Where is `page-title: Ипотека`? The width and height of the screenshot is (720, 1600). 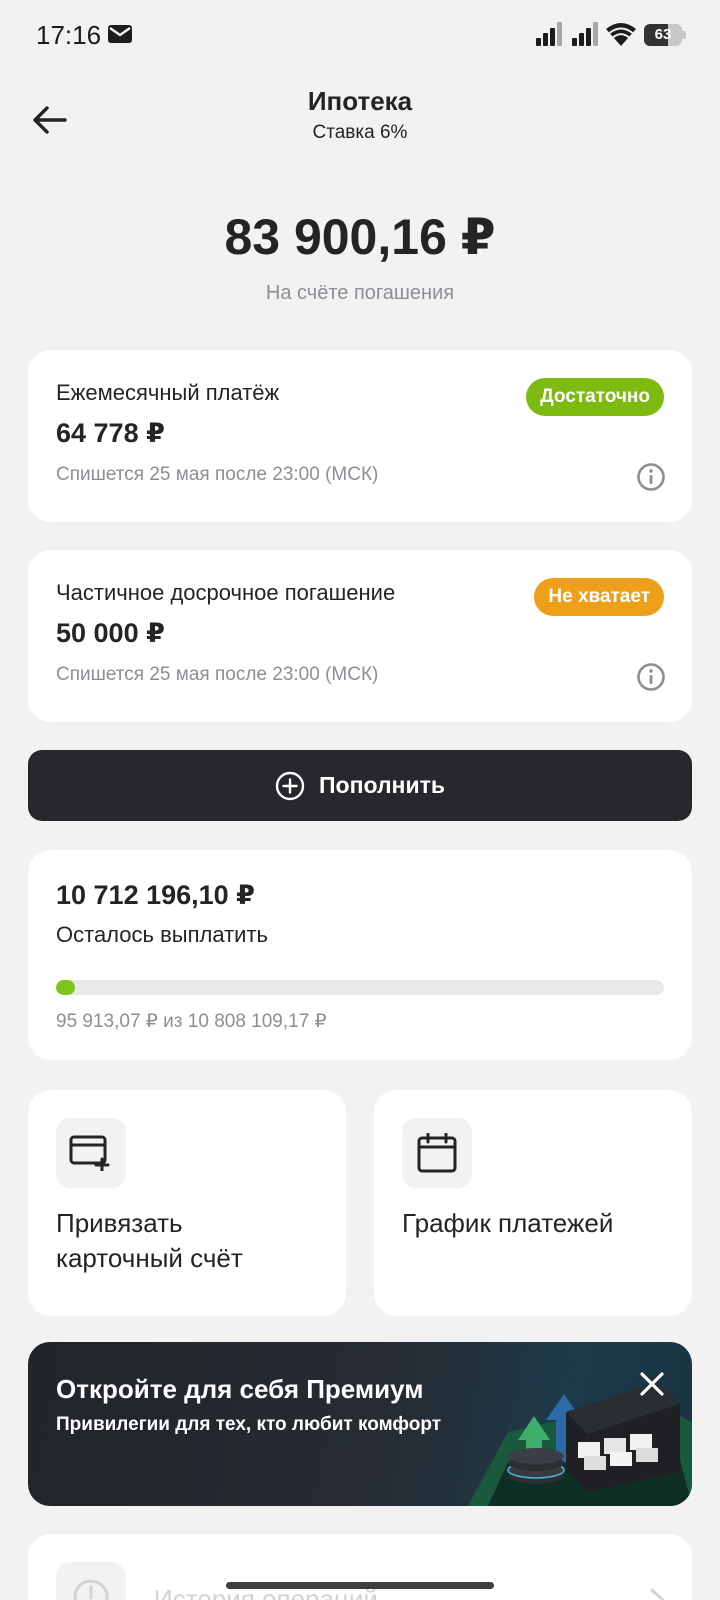
page-title: Ипотека is located at coordinates (360, 101).